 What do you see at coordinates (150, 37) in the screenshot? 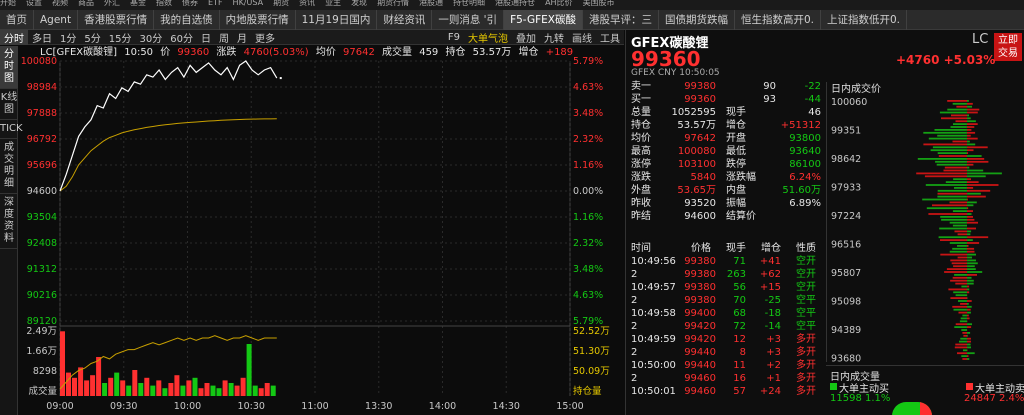
I see `period-5: 30分` at bounding box center [150, 37].